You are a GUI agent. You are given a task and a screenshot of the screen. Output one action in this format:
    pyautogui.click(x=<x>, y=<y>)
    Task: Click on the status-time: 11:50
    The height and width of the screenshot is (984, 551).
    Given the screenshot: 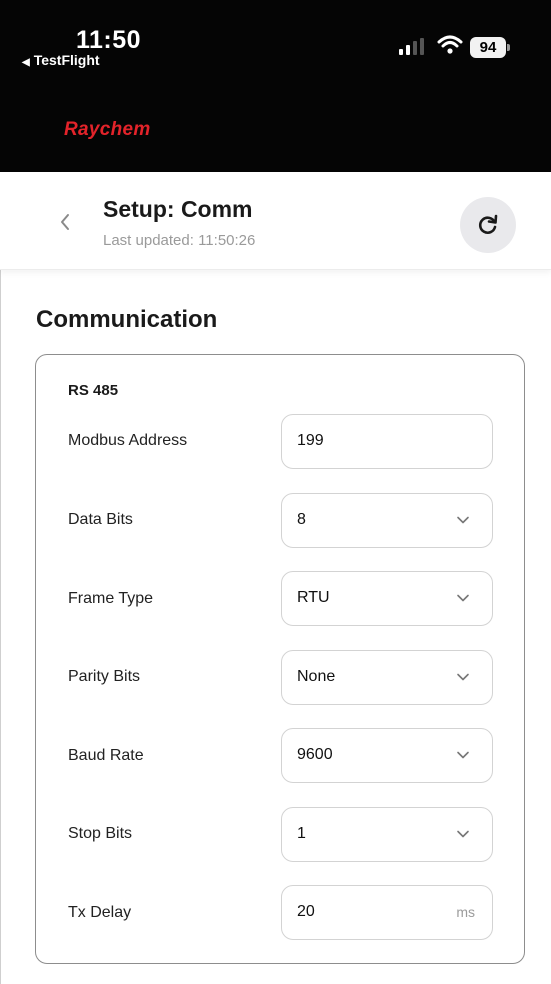 What is the action you would take?
    pyautogui.click(x=109, y=40)
    